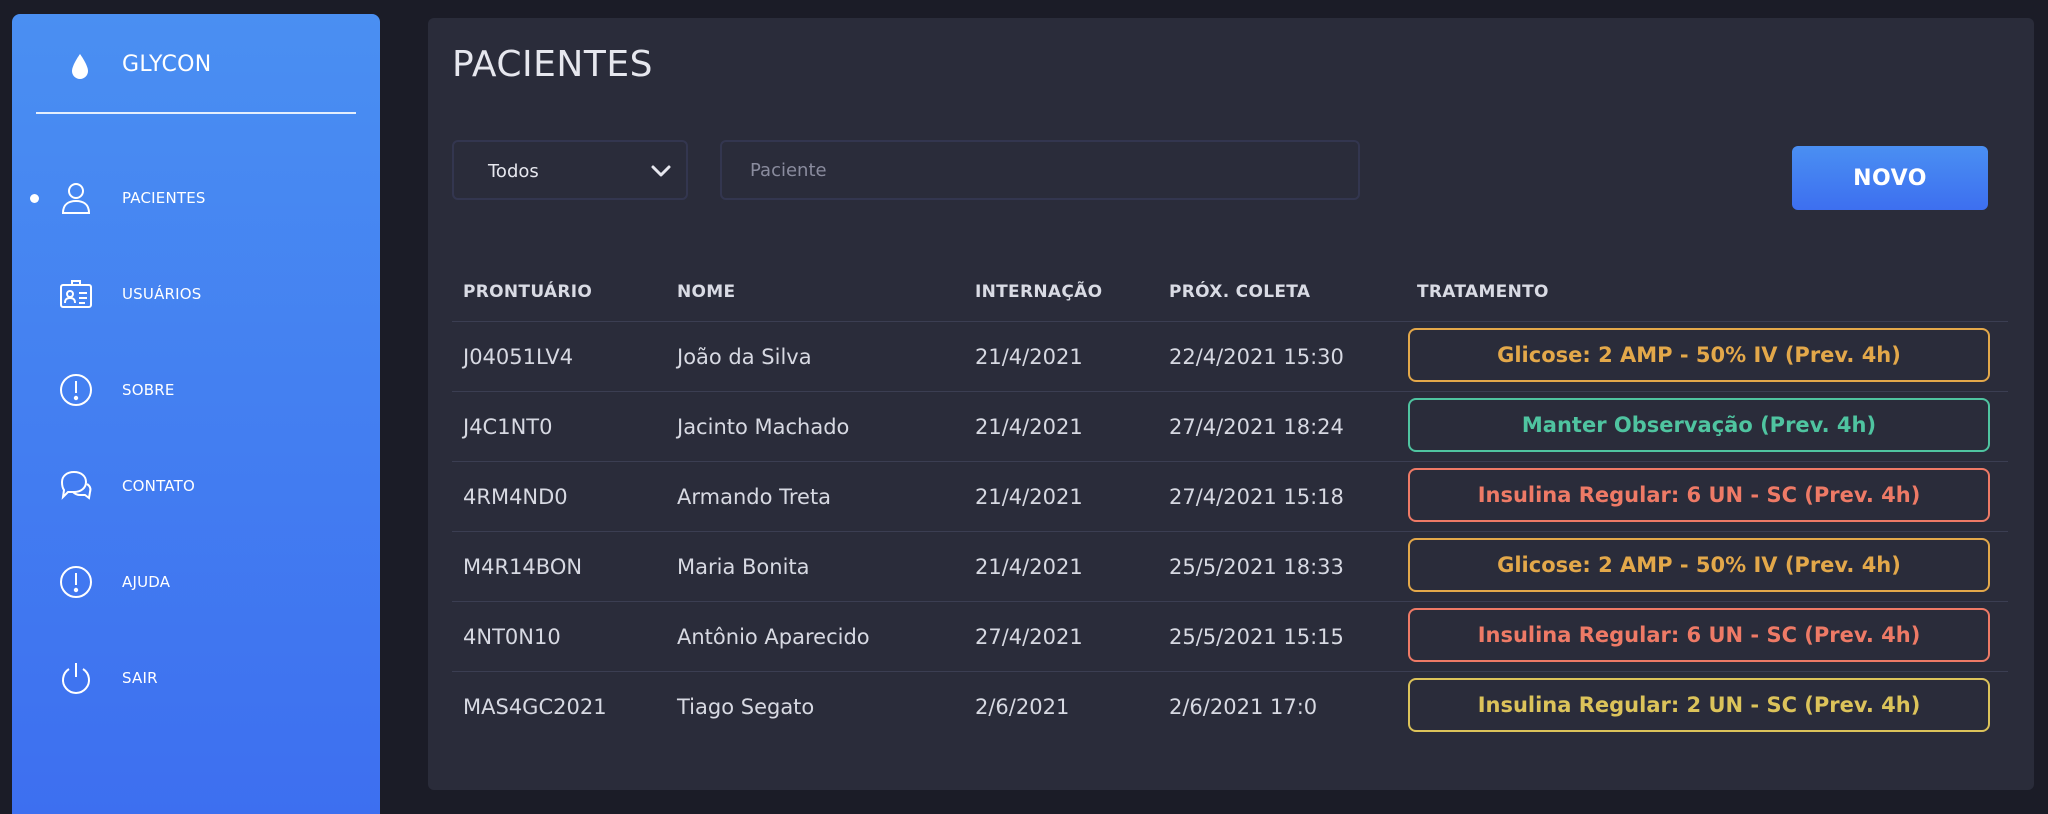 The image size is (2048, 814). Describe the element at coordinates (1256, 357) in the screenshot. I see `cell-proxima-coleta: 22/4/2021 15:30` at that location.